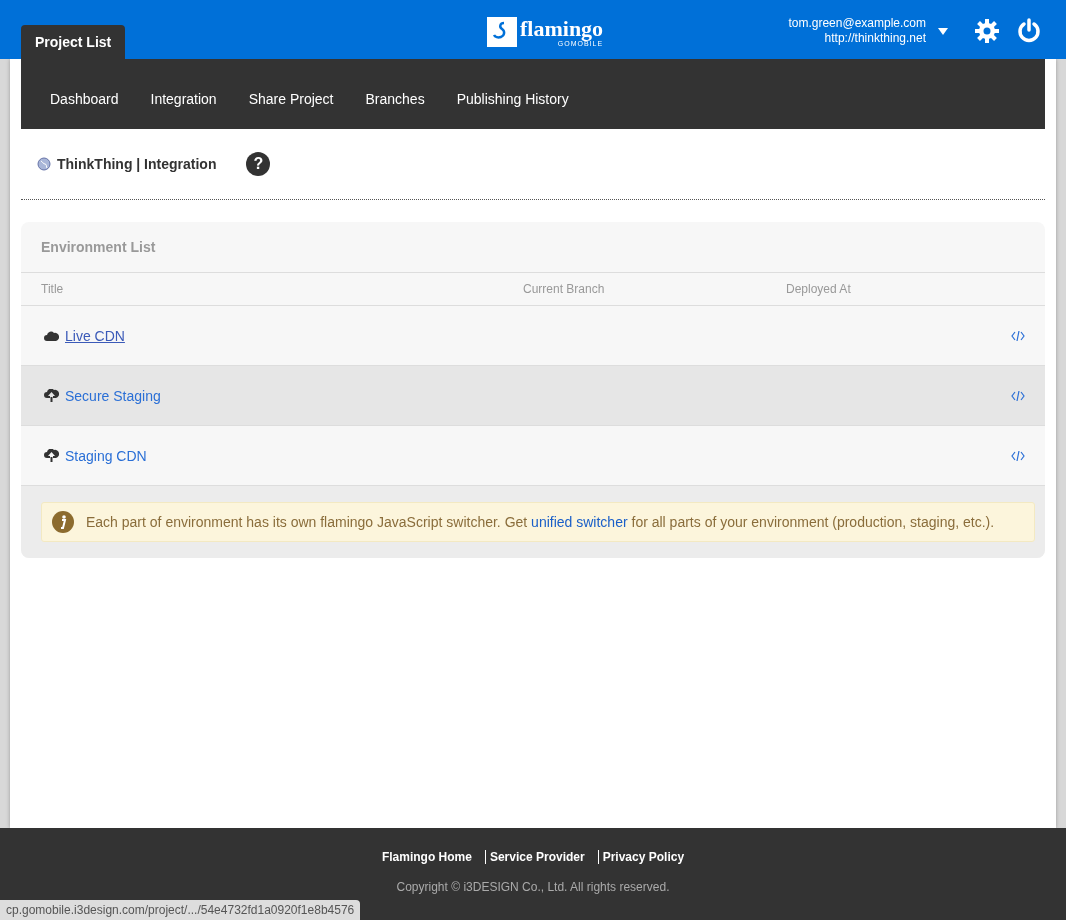  Describe the element at coordinates (84, 99) in the screenshot. I see `nav-link: Dashboard` at that location.